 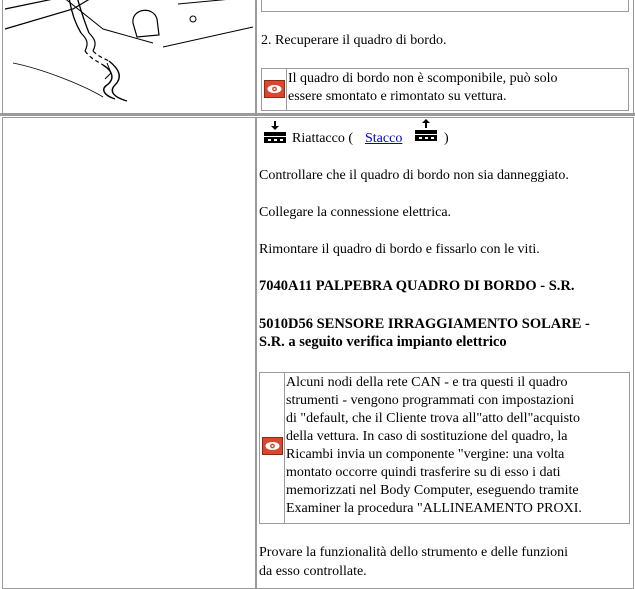 I want to click on refit-label: Riattacco (, so click(x=323, y=138).